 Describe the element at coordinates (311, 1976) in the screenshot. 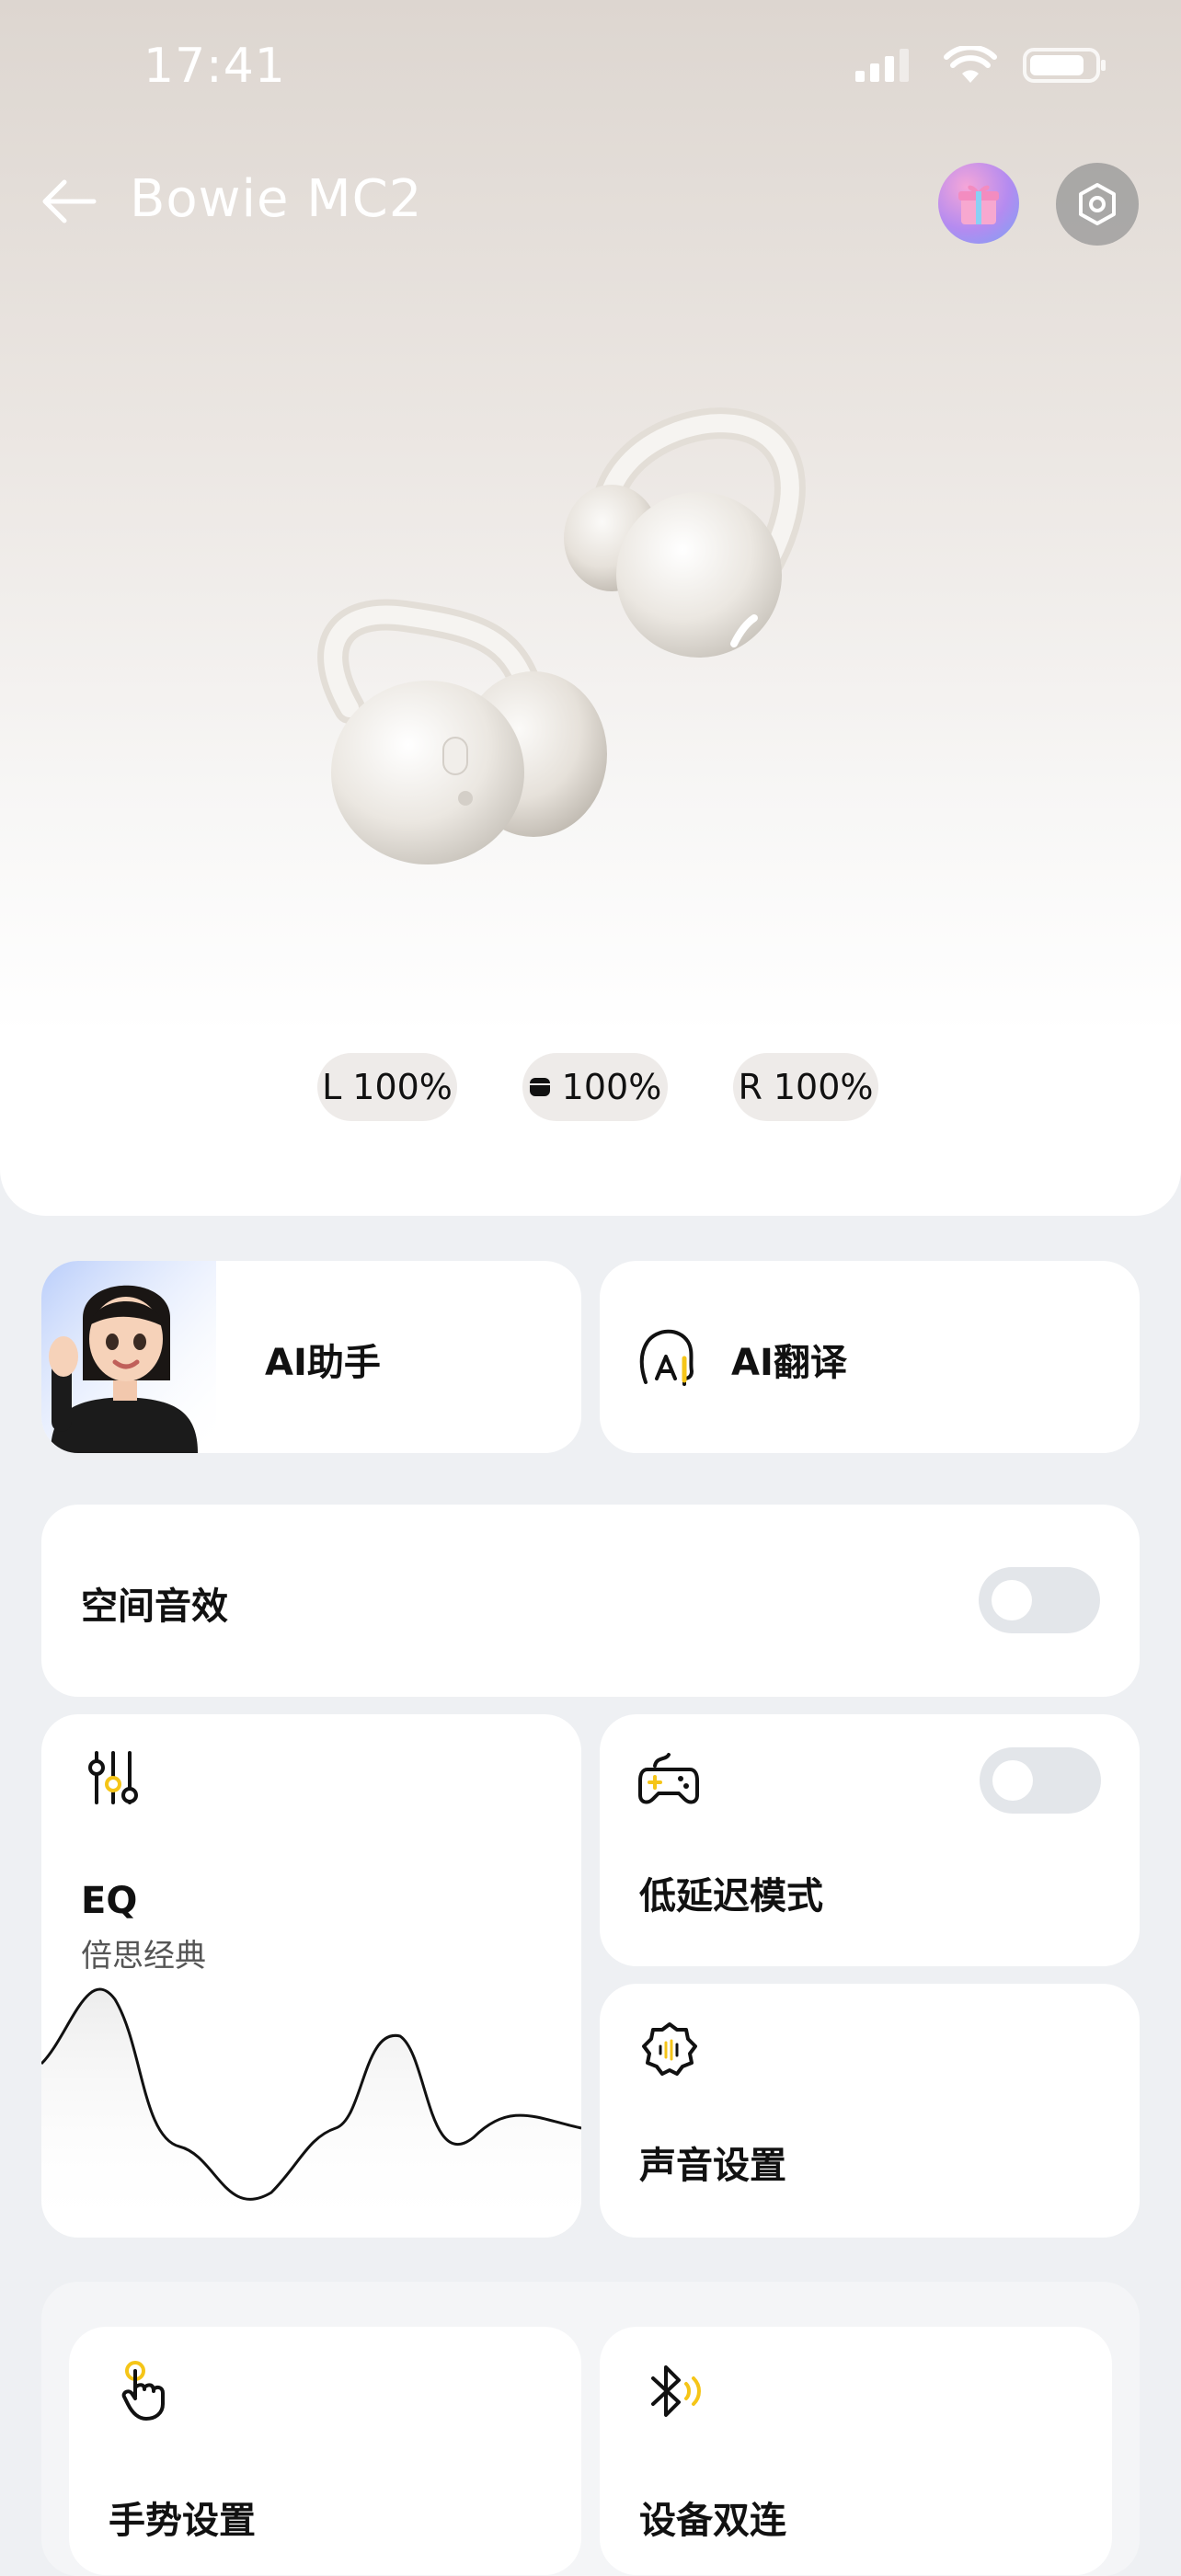

I see `eq-card: EQ 倍思经典` at that location.